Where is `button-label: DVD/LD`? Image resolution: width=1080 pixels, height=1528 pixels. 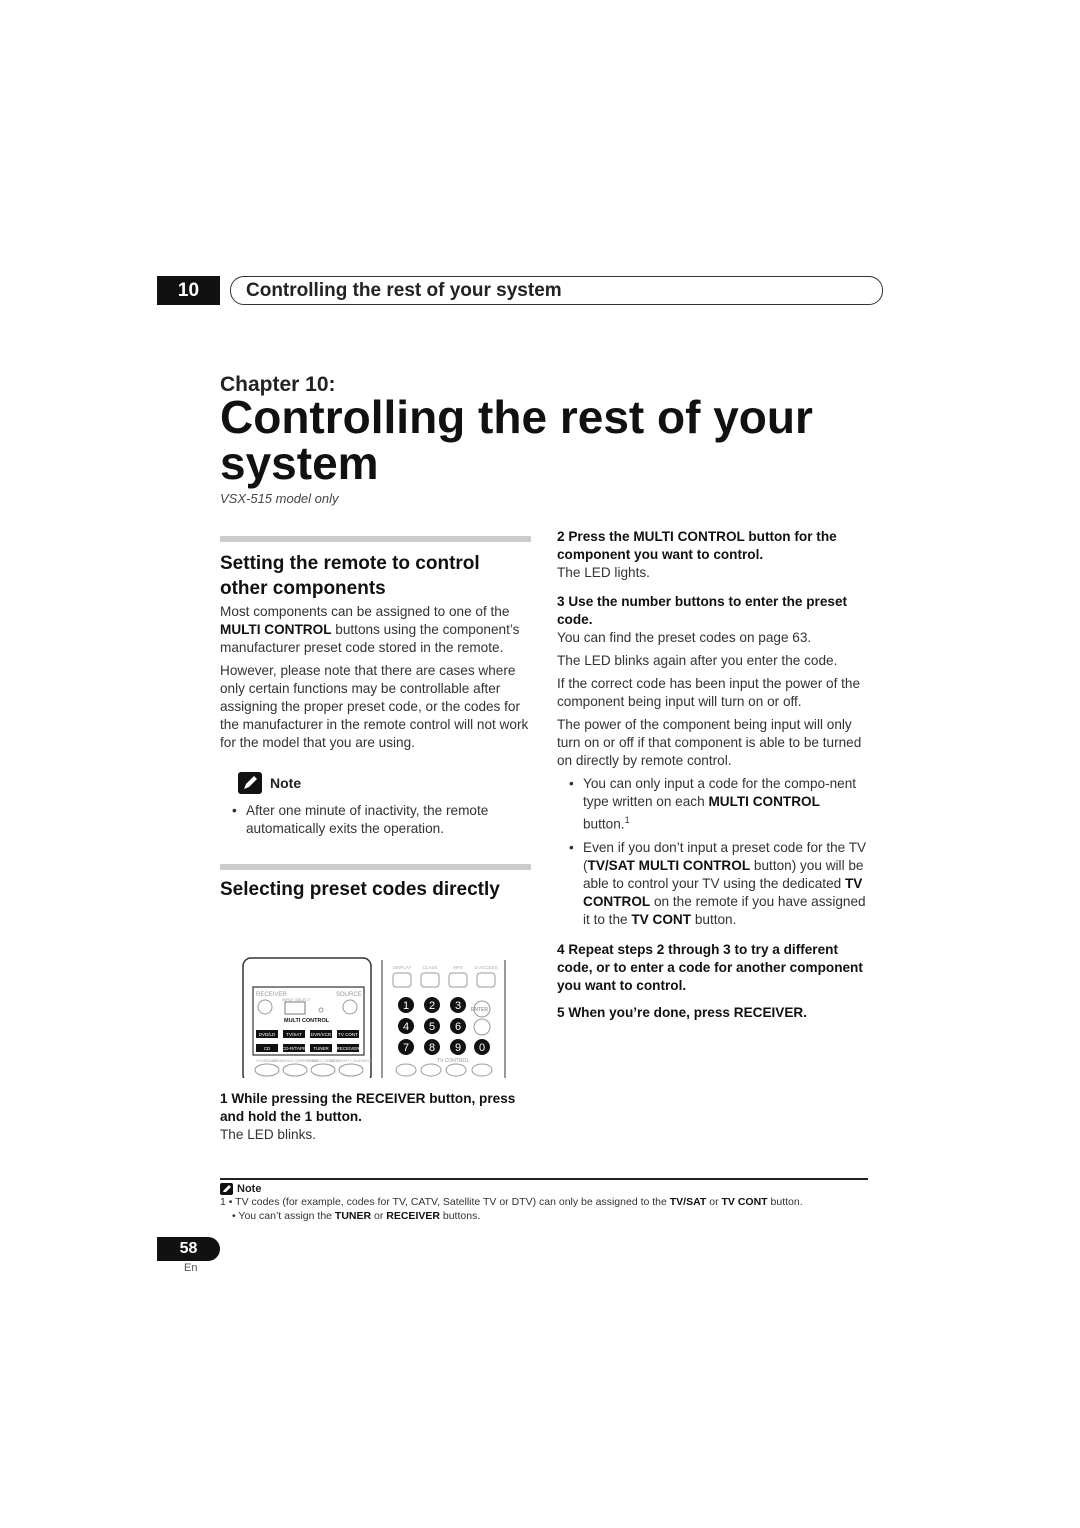 button-label: DVD/LD is located at coordinates (267, 1034).